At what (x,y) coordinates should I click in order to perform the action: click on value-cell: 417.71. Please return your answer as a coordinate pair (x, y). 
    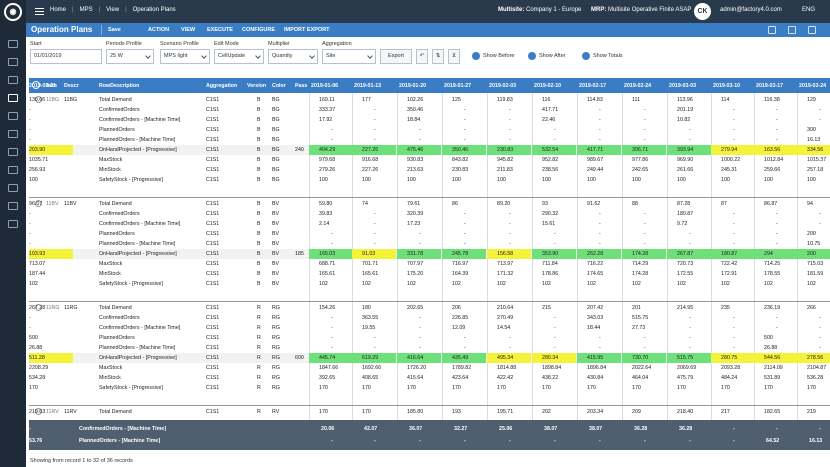
    Looking at the image, I should click on (595, 150).